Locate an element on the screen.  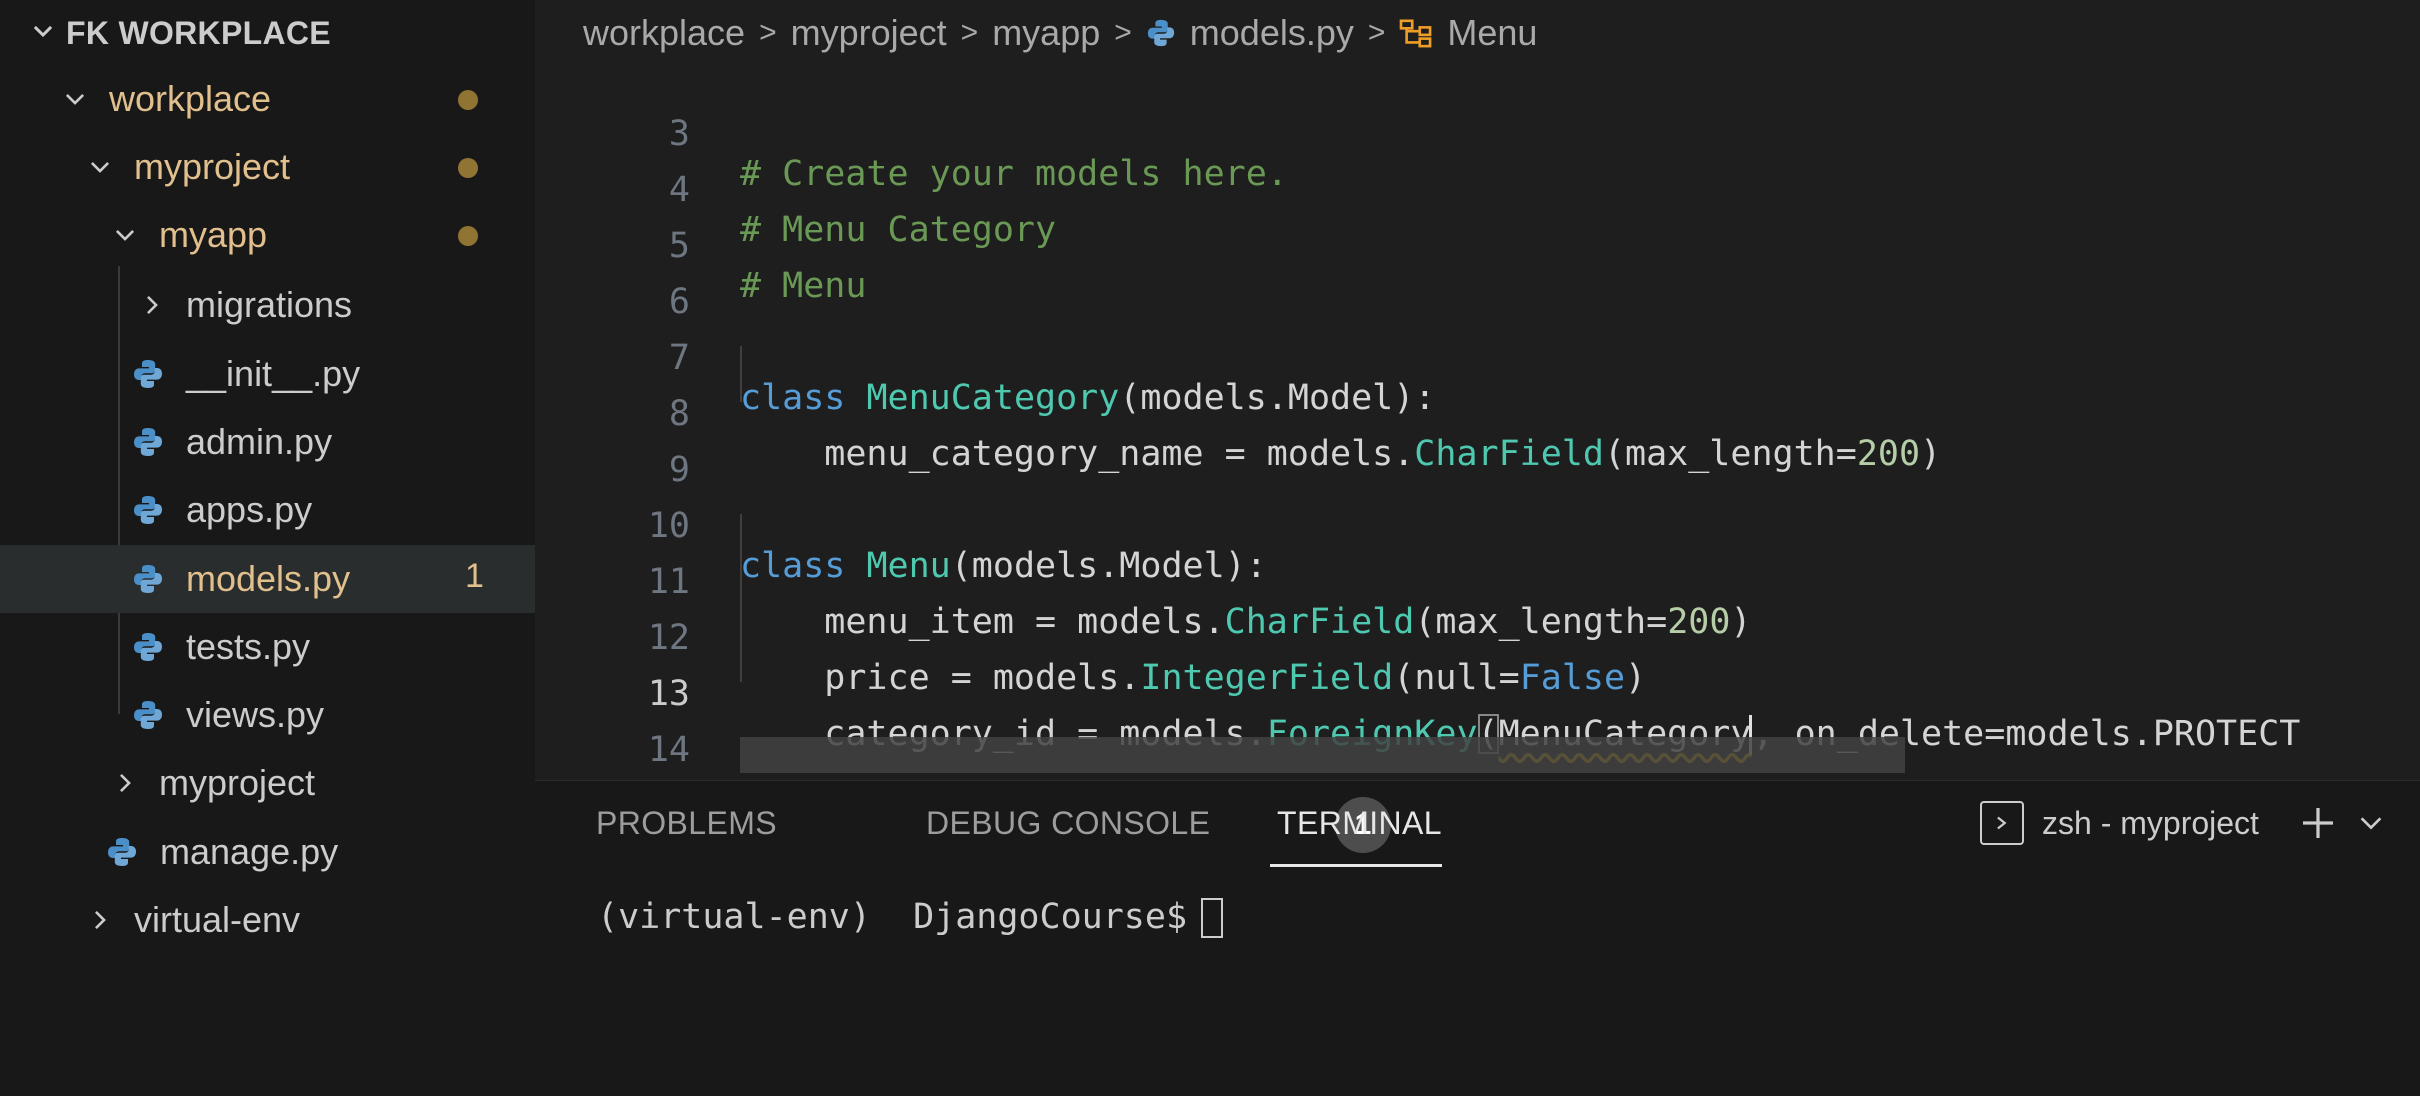
tree-item-migrations: migrations is located at coordinates (267, 305).